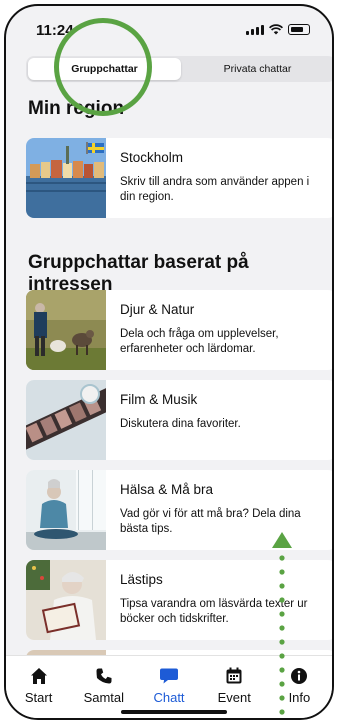 This screenshot has height=726, width=338. Describe the element at coordinates (38, 687) in the screenshot. I see `tab-start: Start` at that location.